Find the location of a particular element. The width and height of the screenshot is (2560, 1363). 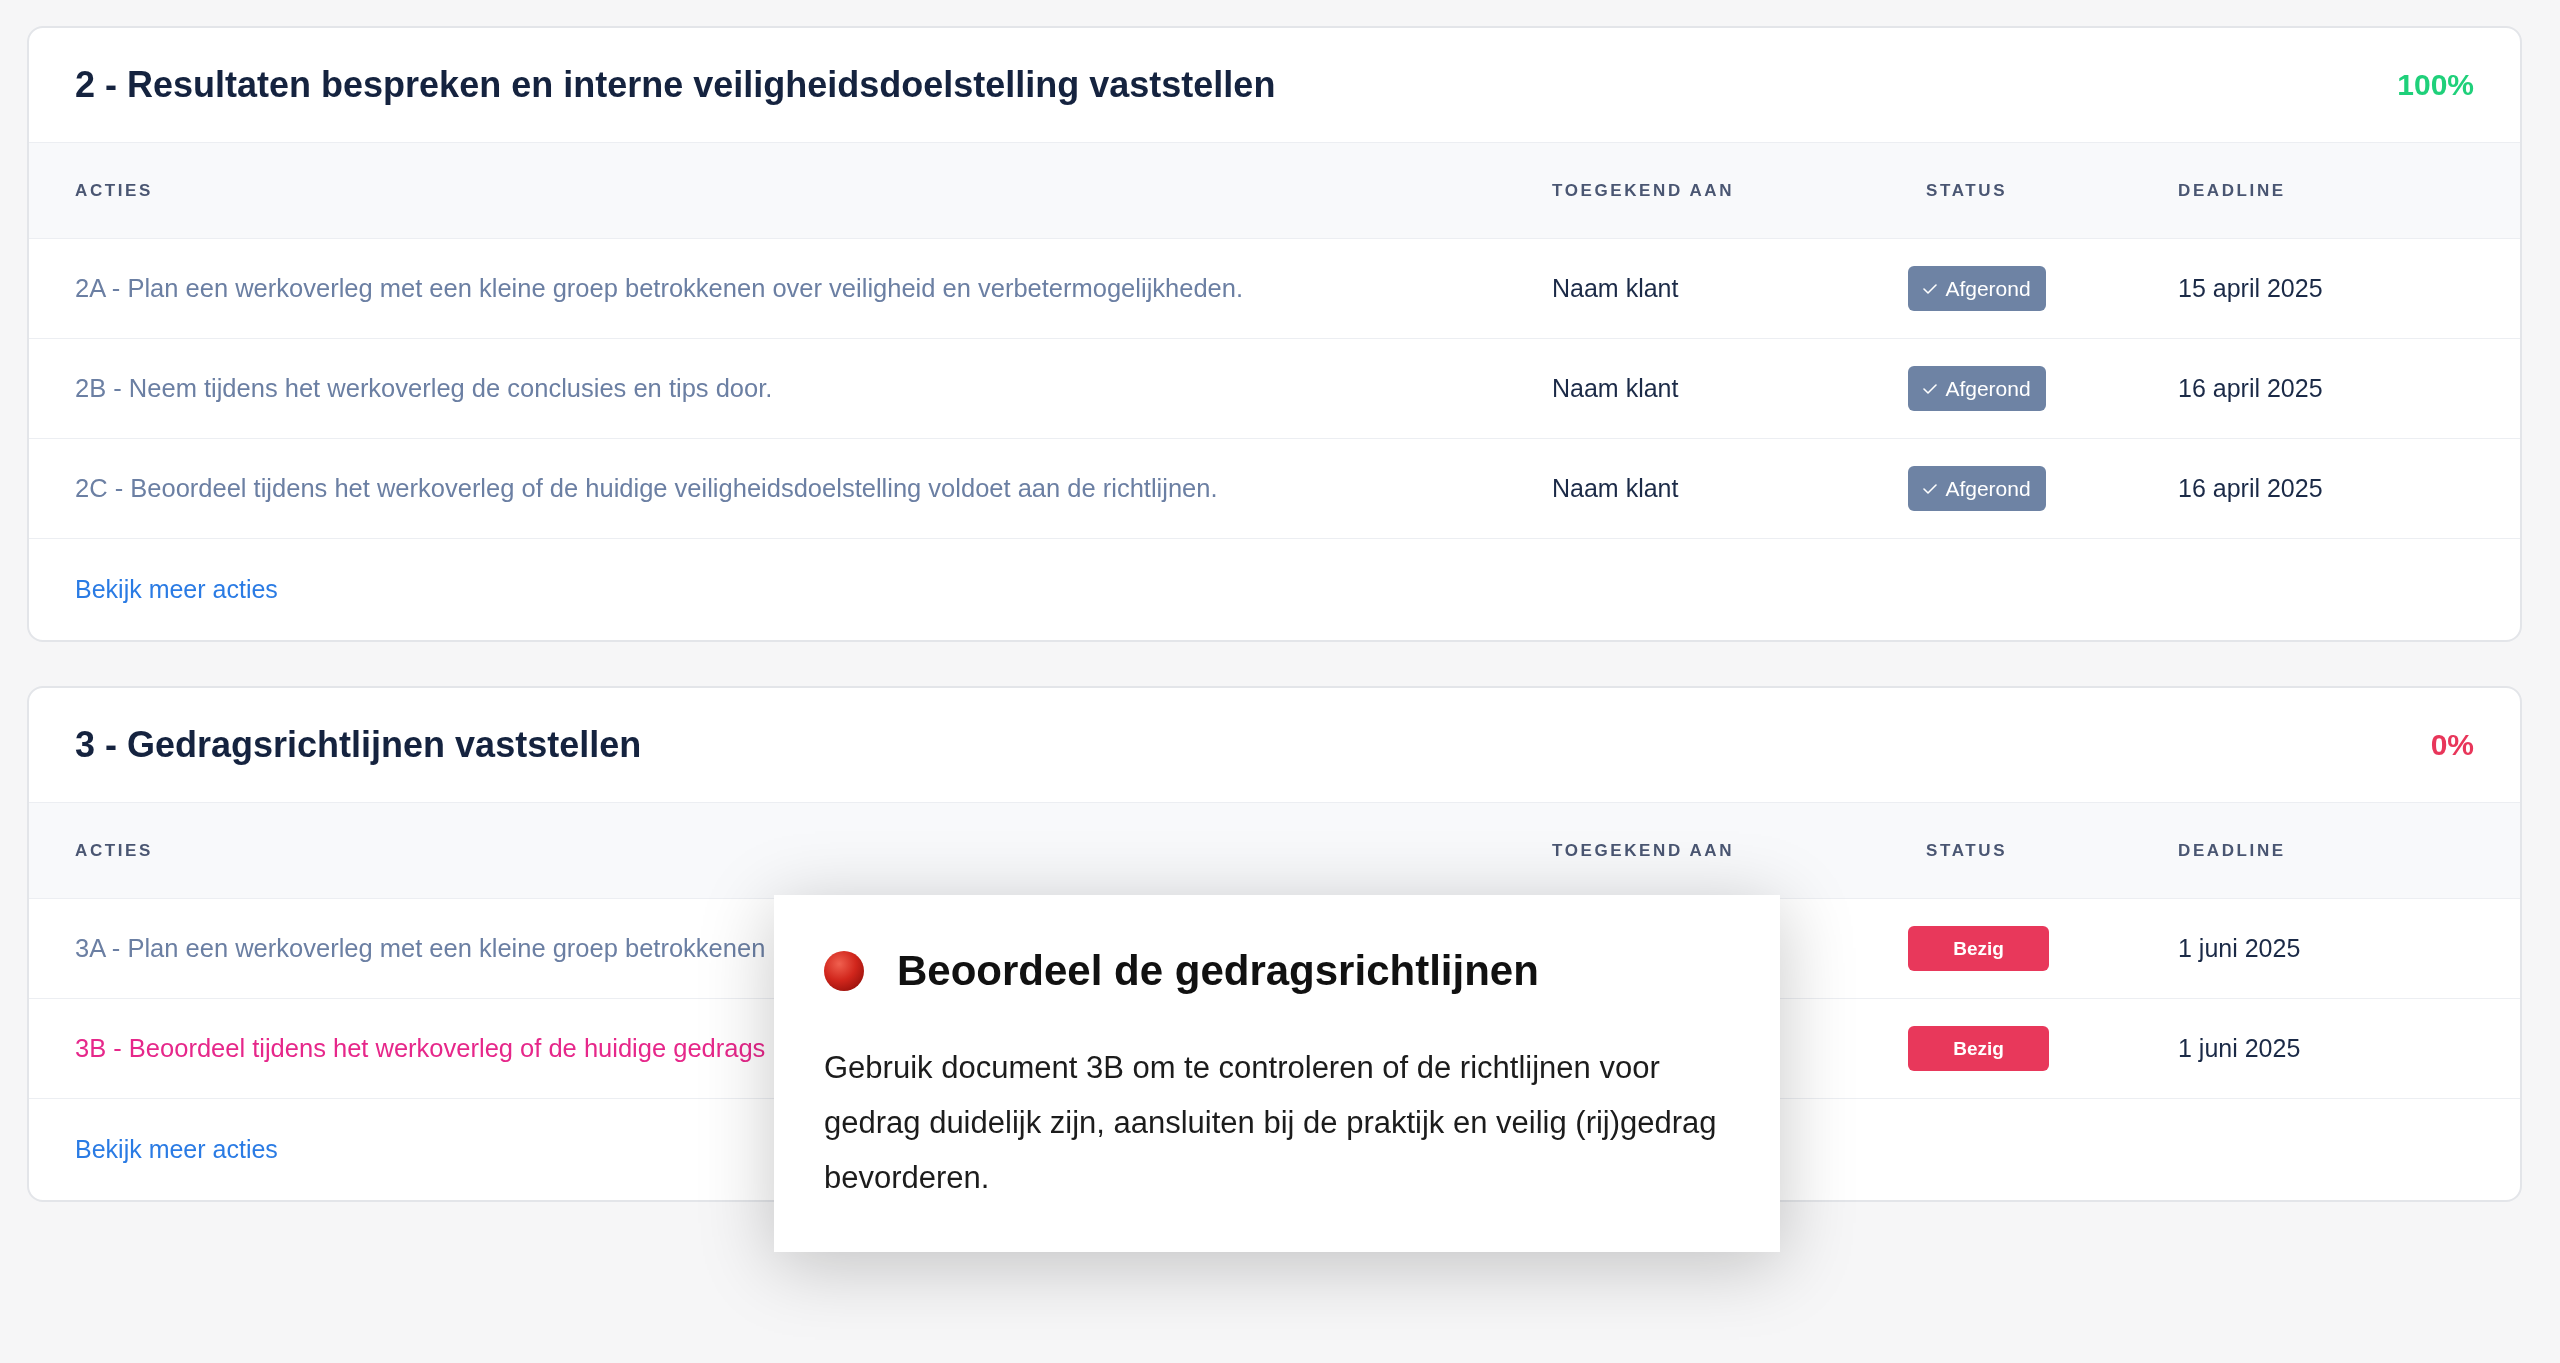

action-link: 2C - Beoordeel tijdens het werkoverleg of de huidige veiligheidsdoelstelling voldoet aan de richtlijnen. is located at coordinates (646, 488).